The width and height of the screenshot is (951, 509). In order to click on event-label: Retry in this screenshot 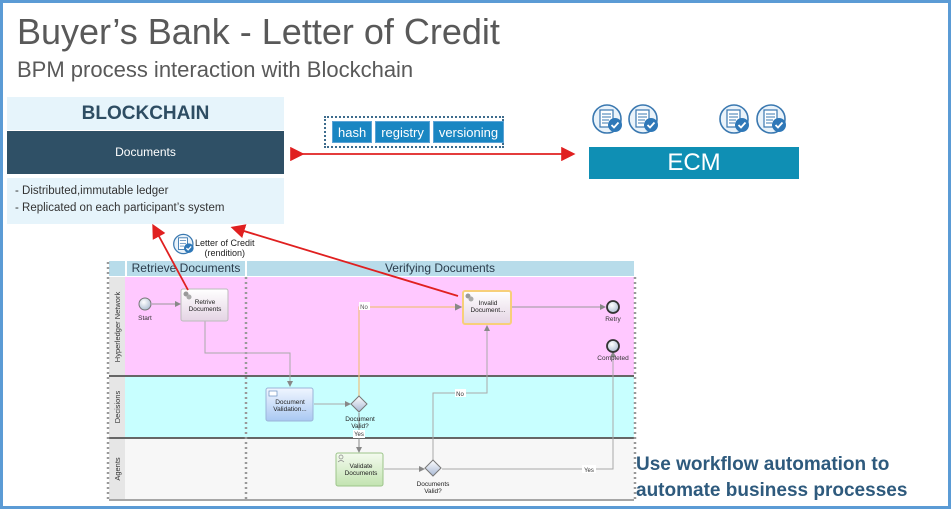, I will do `click(613, 319)`.